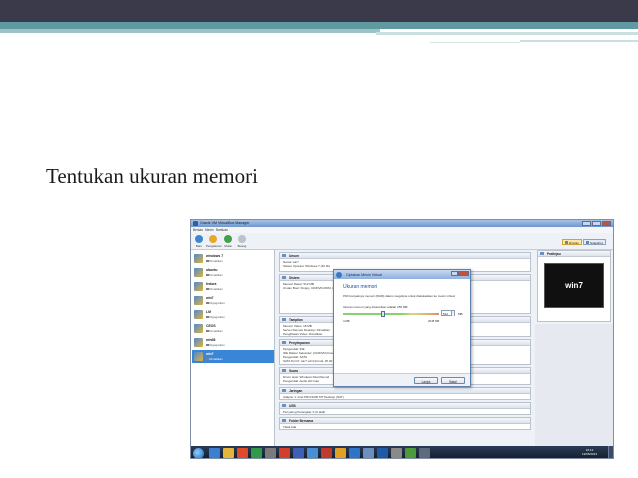 The width and height of the screenshot is (638, 478). I want to click on menu-mesin: Mesin, so click(209, 230).